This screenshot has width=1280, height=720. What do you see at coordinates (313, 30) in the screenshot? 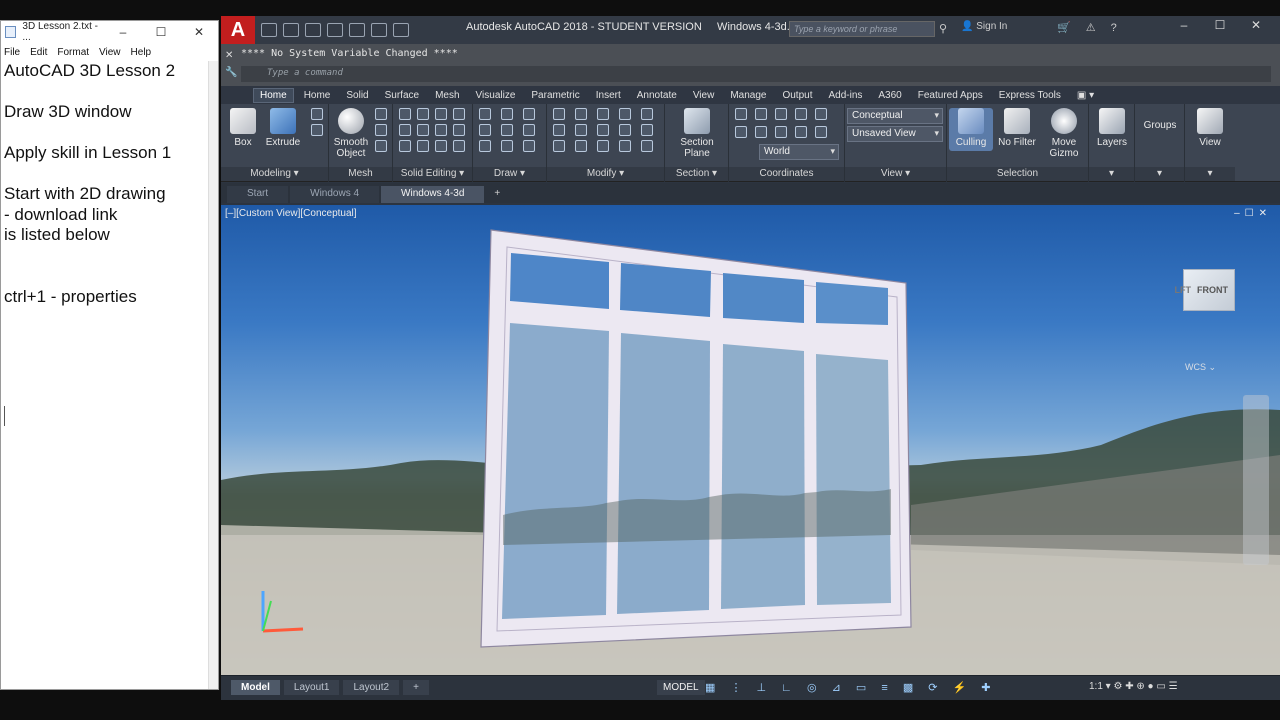
I see `save-icon` at bounding box center [313, 30].